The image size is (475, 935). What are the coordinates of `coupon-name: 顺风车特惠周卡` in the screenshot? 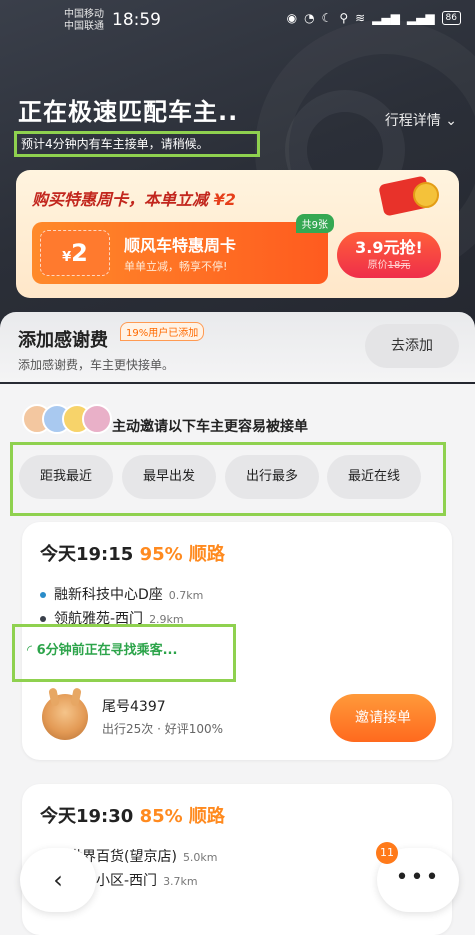 It's located at (180, 245).